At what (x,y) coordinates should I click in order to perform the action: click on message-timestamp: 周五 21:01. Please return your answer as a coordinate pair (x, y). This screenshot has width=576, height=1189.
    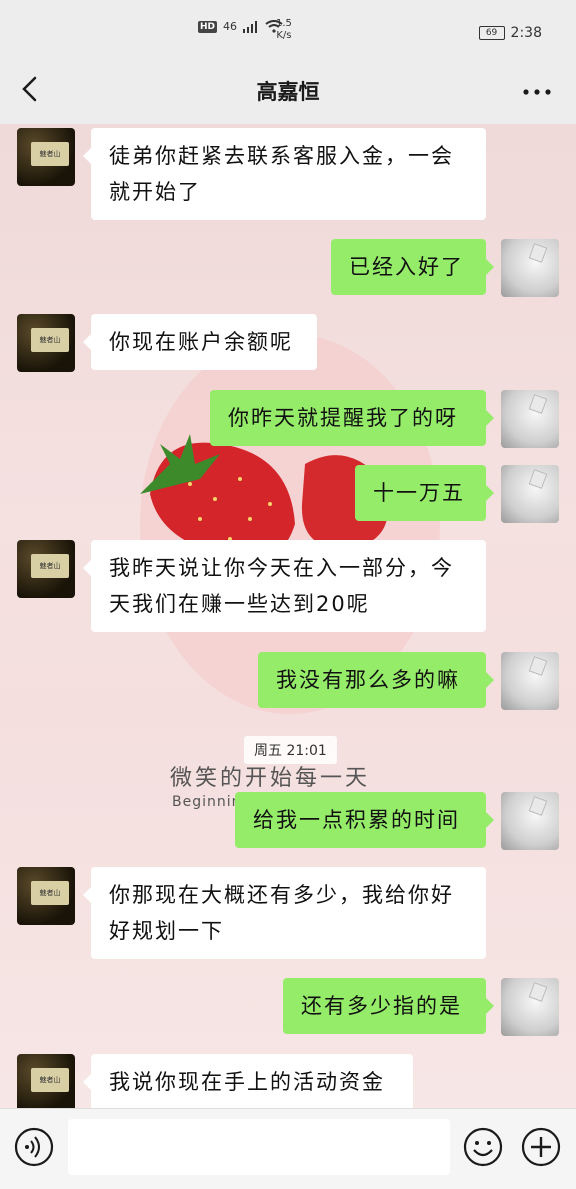
    Looking at the image, I should click on (290, 750).